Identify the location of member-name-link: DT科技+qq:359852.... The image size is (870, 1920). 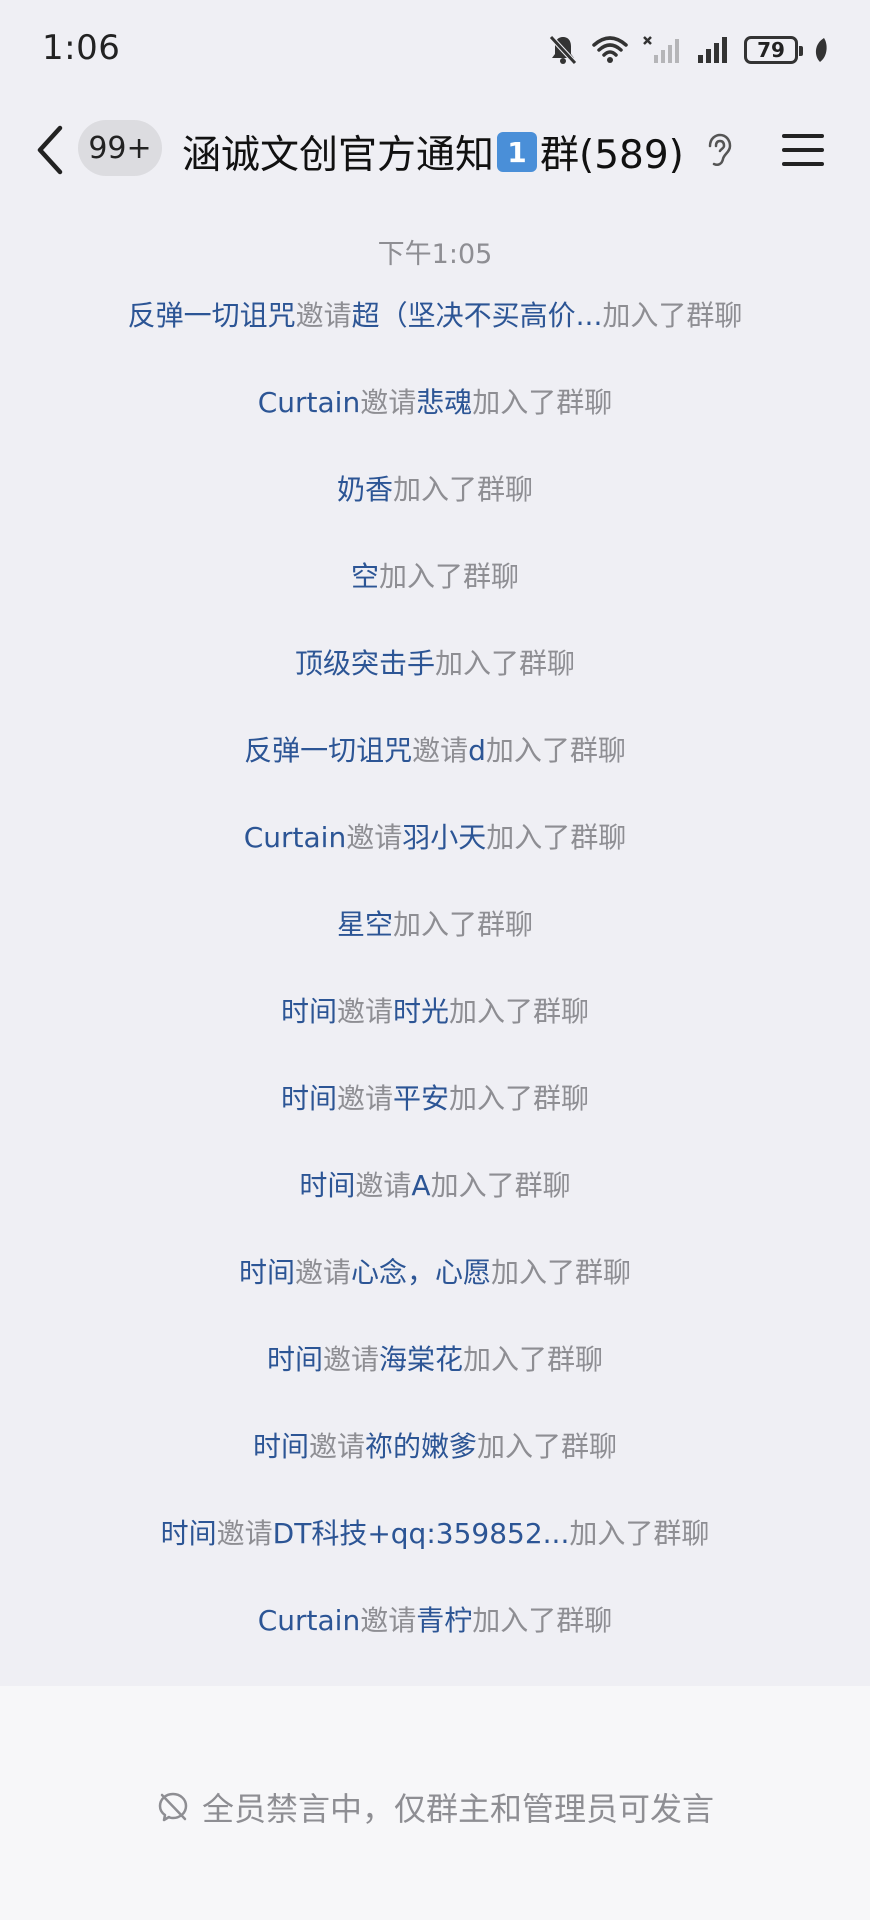
(421, 1533).